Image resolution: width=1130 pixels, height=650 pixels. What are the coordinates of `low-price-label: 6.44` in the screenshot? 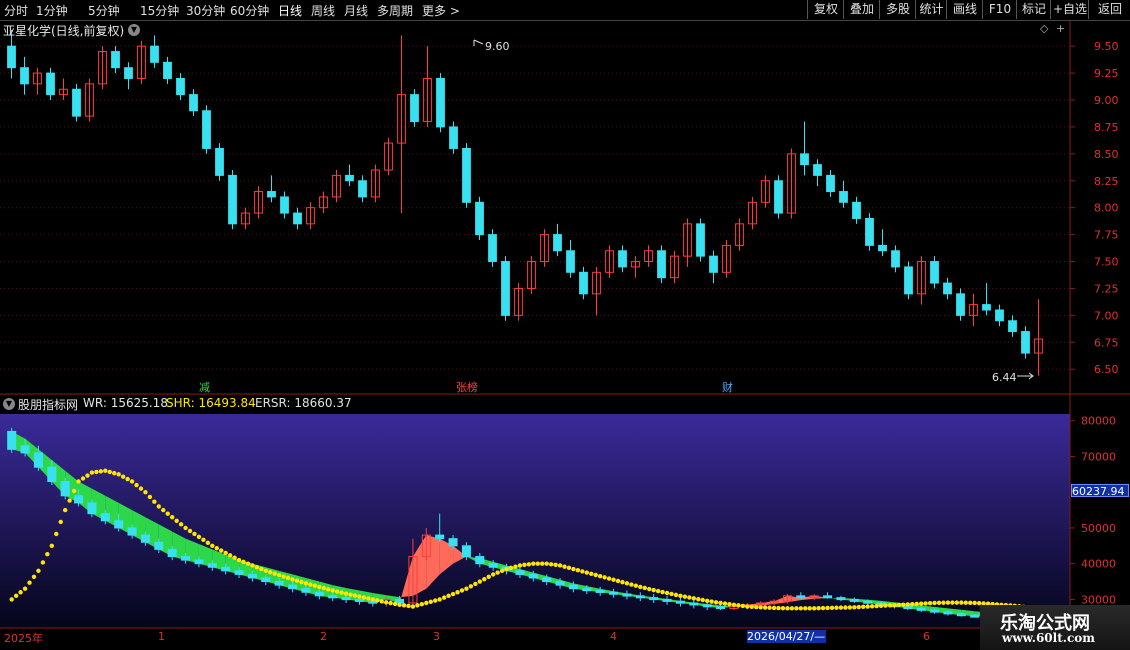 It's located at (1004, 377).